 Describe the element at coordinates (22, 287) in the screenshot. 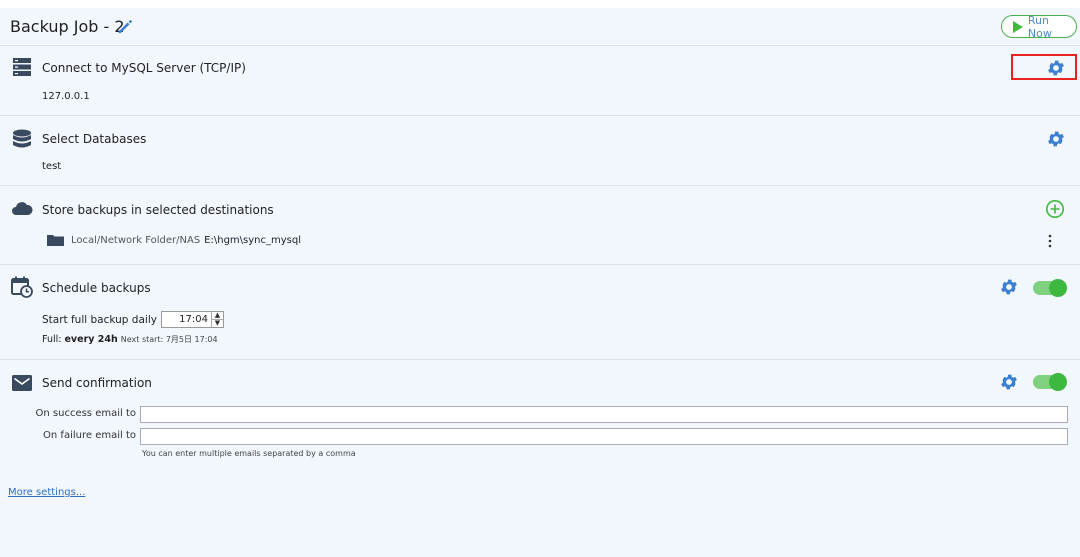

I see `calendar-clock-icon` at that location.